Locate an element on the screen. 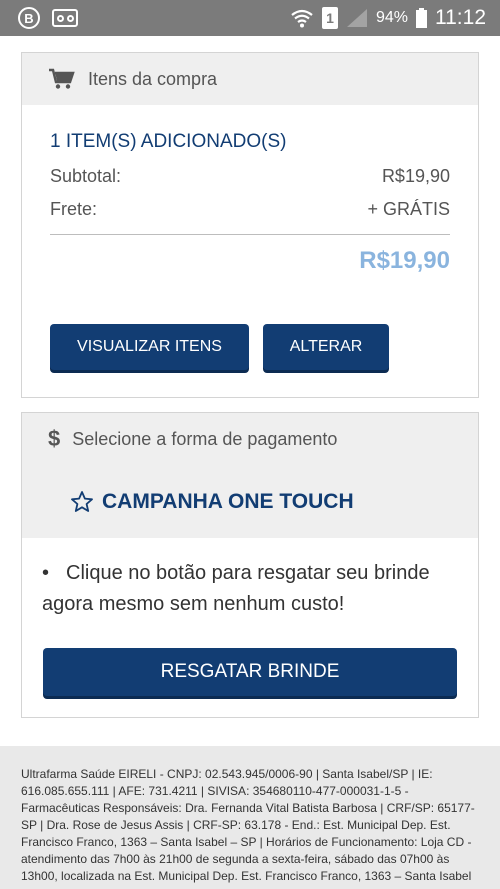  items-count: 1 ITEM(S) ADICIONADO(S) is located at coordinates (168, 141).